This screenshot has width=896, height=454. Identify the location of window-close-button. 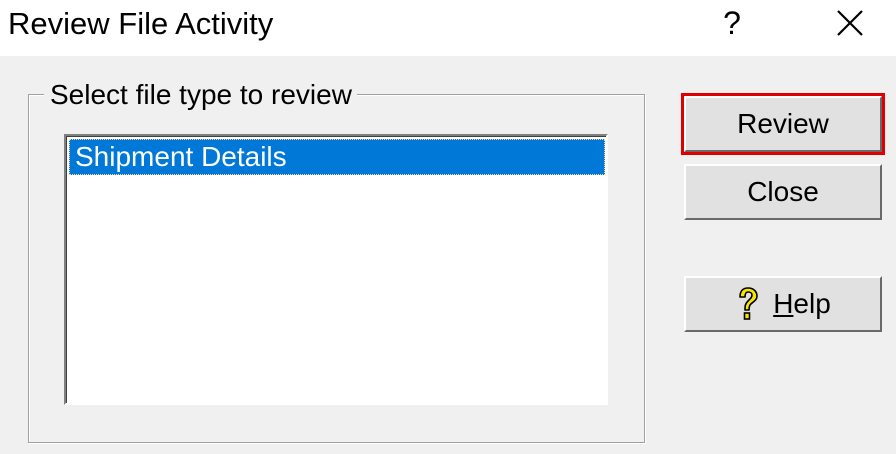
(850, 23).